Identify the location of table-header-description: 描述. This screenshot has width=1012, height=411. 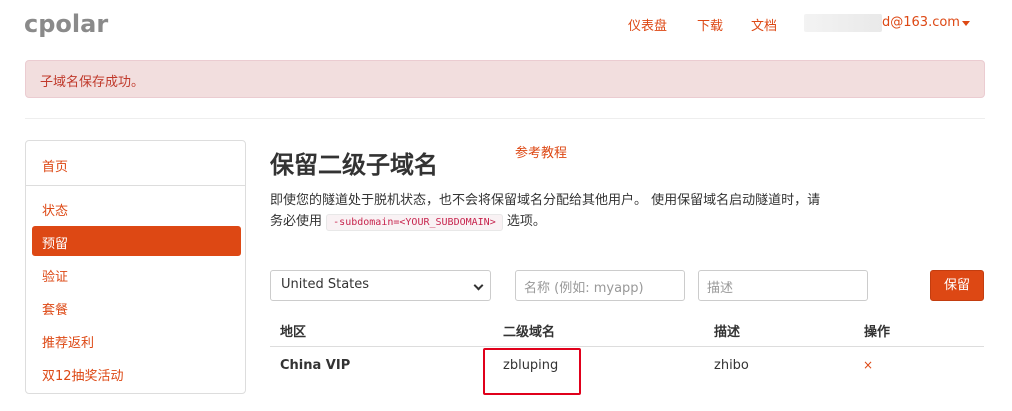
(727, 332).